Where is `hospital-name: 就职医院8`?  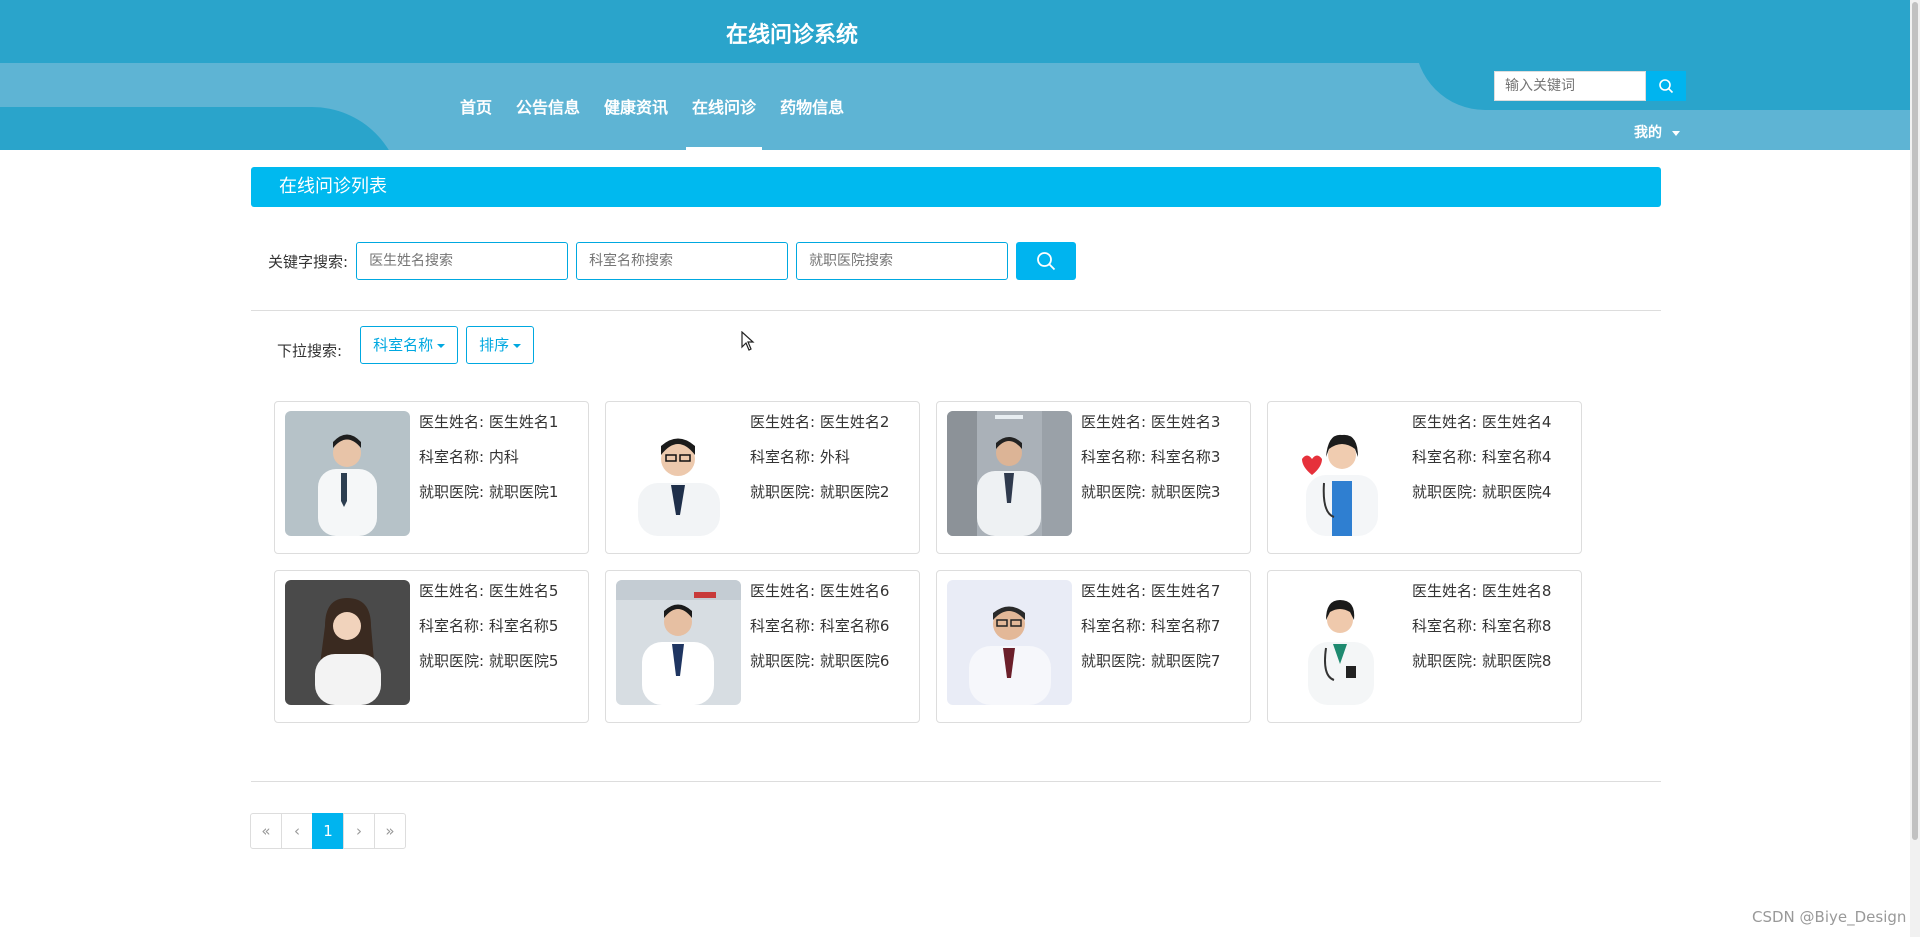
hospital-name: 就职医院8 is located at coordinates (1516, 661).